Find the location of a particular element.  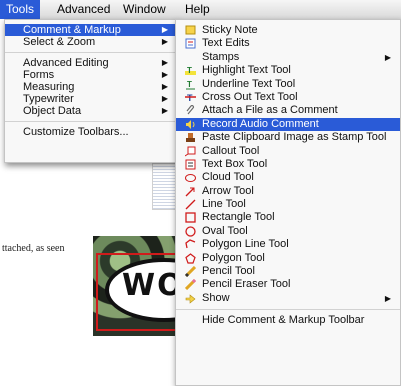

menu-item-label: Cross Out Text Tool is located at coordinates (250, 96).